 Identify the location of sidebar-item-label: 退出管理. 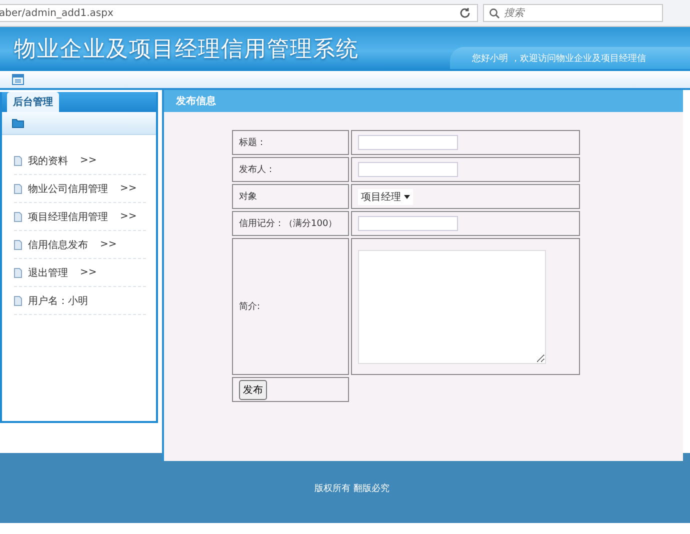
(48, 273).